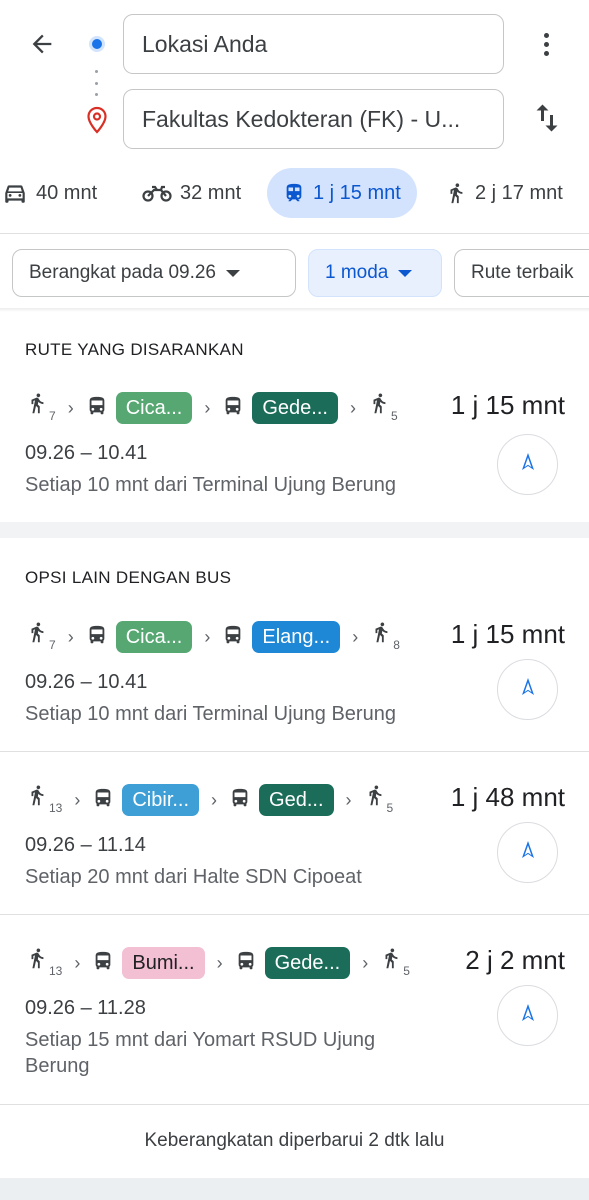 This screenshot has width=589, height=1200. Describe the element at coordinates (67, 192) in the screenshot. I see `tab-car-label: 40 mnt` at that location.